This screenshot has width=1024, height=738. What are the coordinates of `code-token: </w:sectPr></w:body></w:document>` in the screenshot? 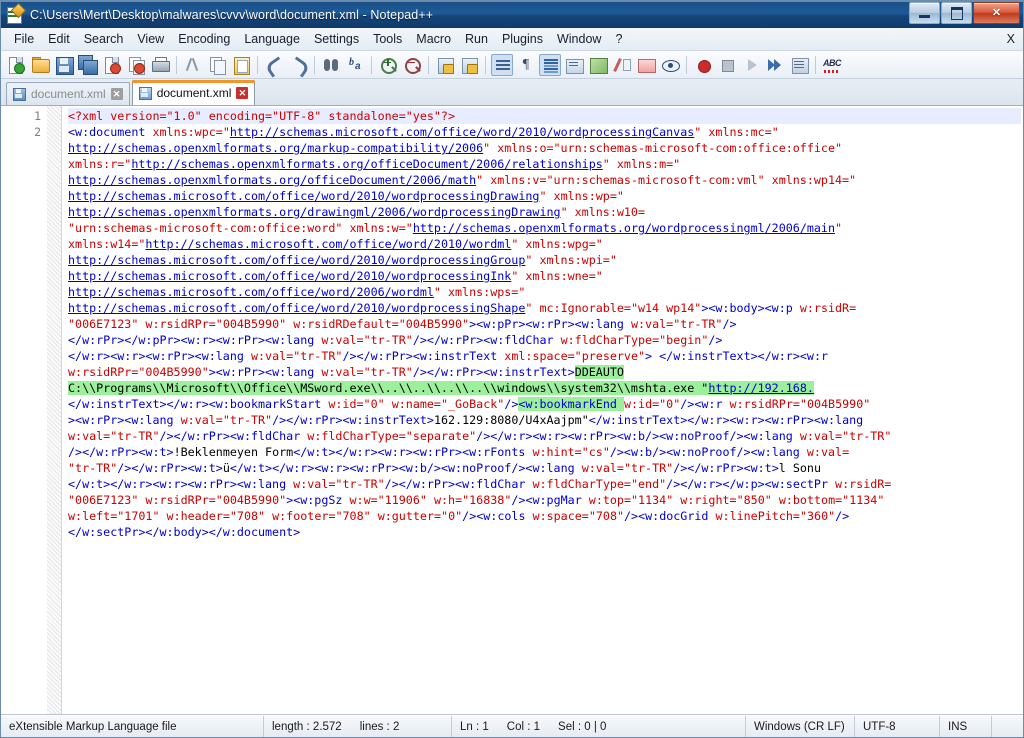 It's located at (184, 532).